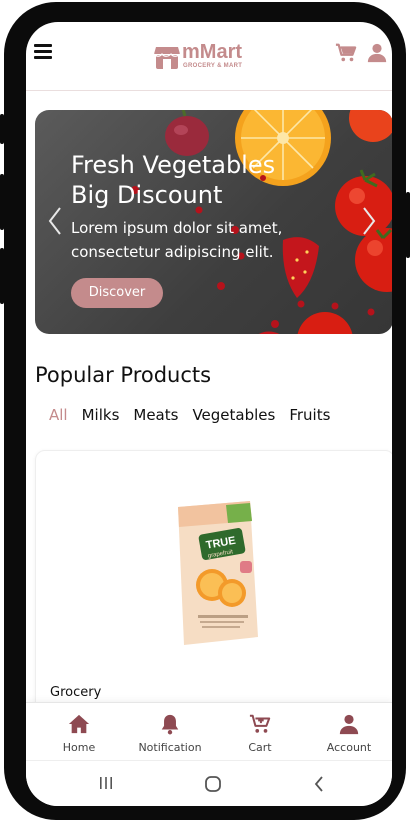 The height and width of the screenshot is (824, 412). Describe the element at coordinates (369, 221) in the screenshot. I see `banner-next-arrow-icon` at that location.